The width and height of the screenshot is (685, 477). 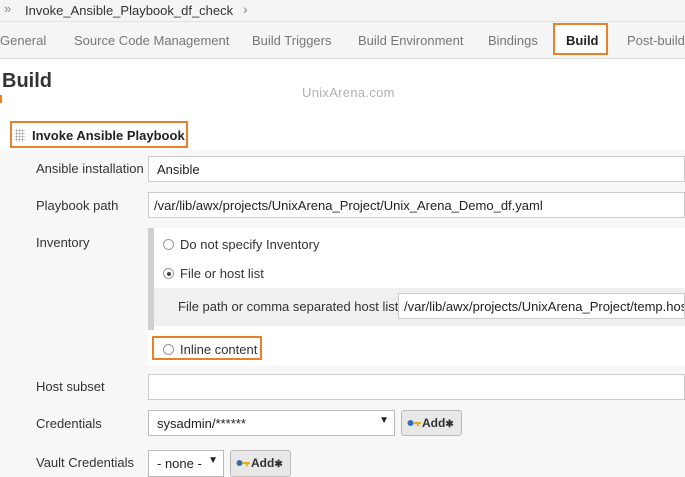 What do you see at coordinates (411, 40) in the screenshot?
I see `tab-build-environment: Build Environment` at bounding box center [411, 40].